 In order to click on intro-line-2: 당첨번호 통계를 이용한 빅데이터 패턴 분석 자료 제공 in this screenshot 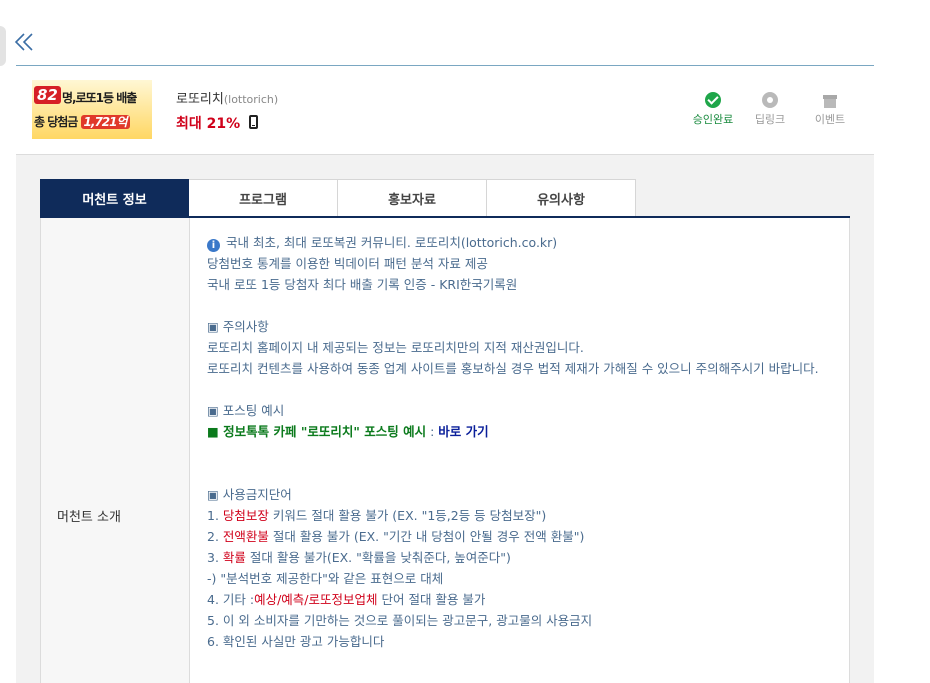, I will do `click(347, 263)`.